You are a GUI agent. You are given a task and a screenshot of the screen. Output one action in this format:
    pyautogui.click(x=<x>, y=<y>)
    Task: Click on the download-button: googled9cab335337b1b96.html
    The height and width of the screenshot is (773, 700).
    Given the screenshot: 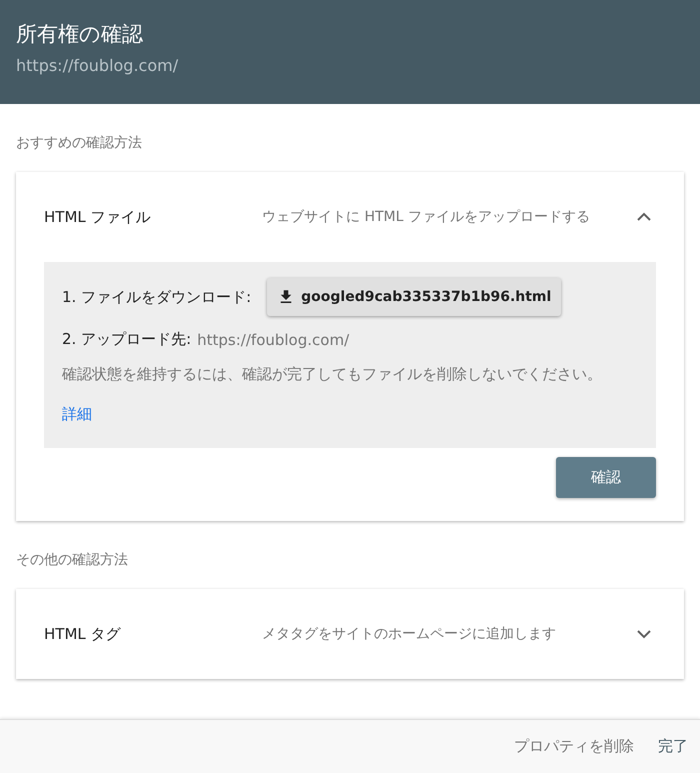 What is the action you would take?
    pyautogui.click(x=414, y=297)
    